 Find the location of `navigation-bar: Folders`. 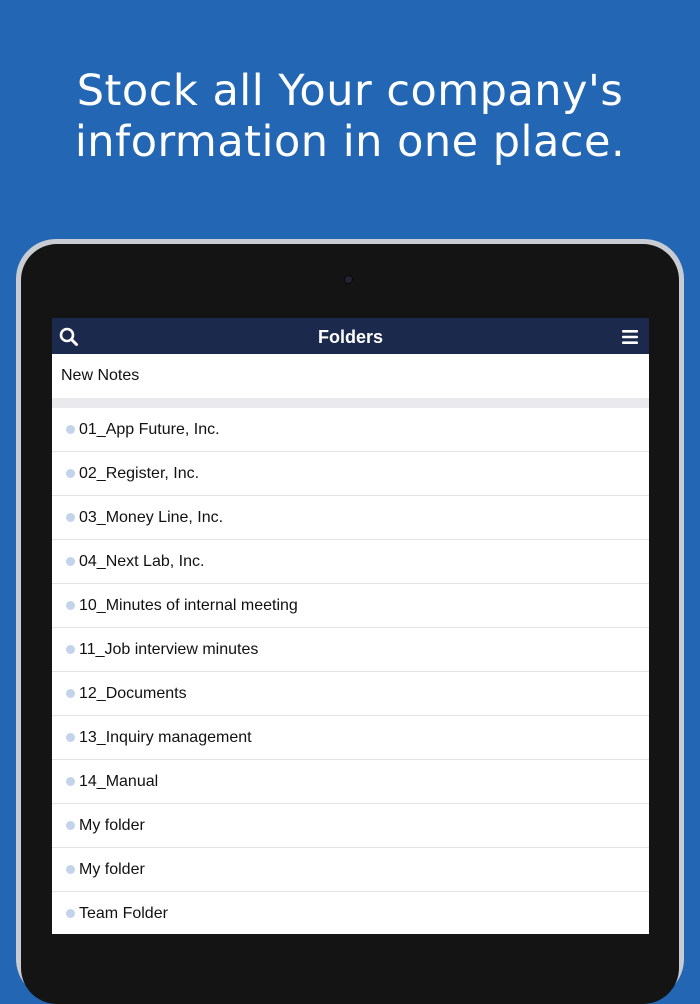

navigation-bar: Folders is located at coordinates (350, 336).